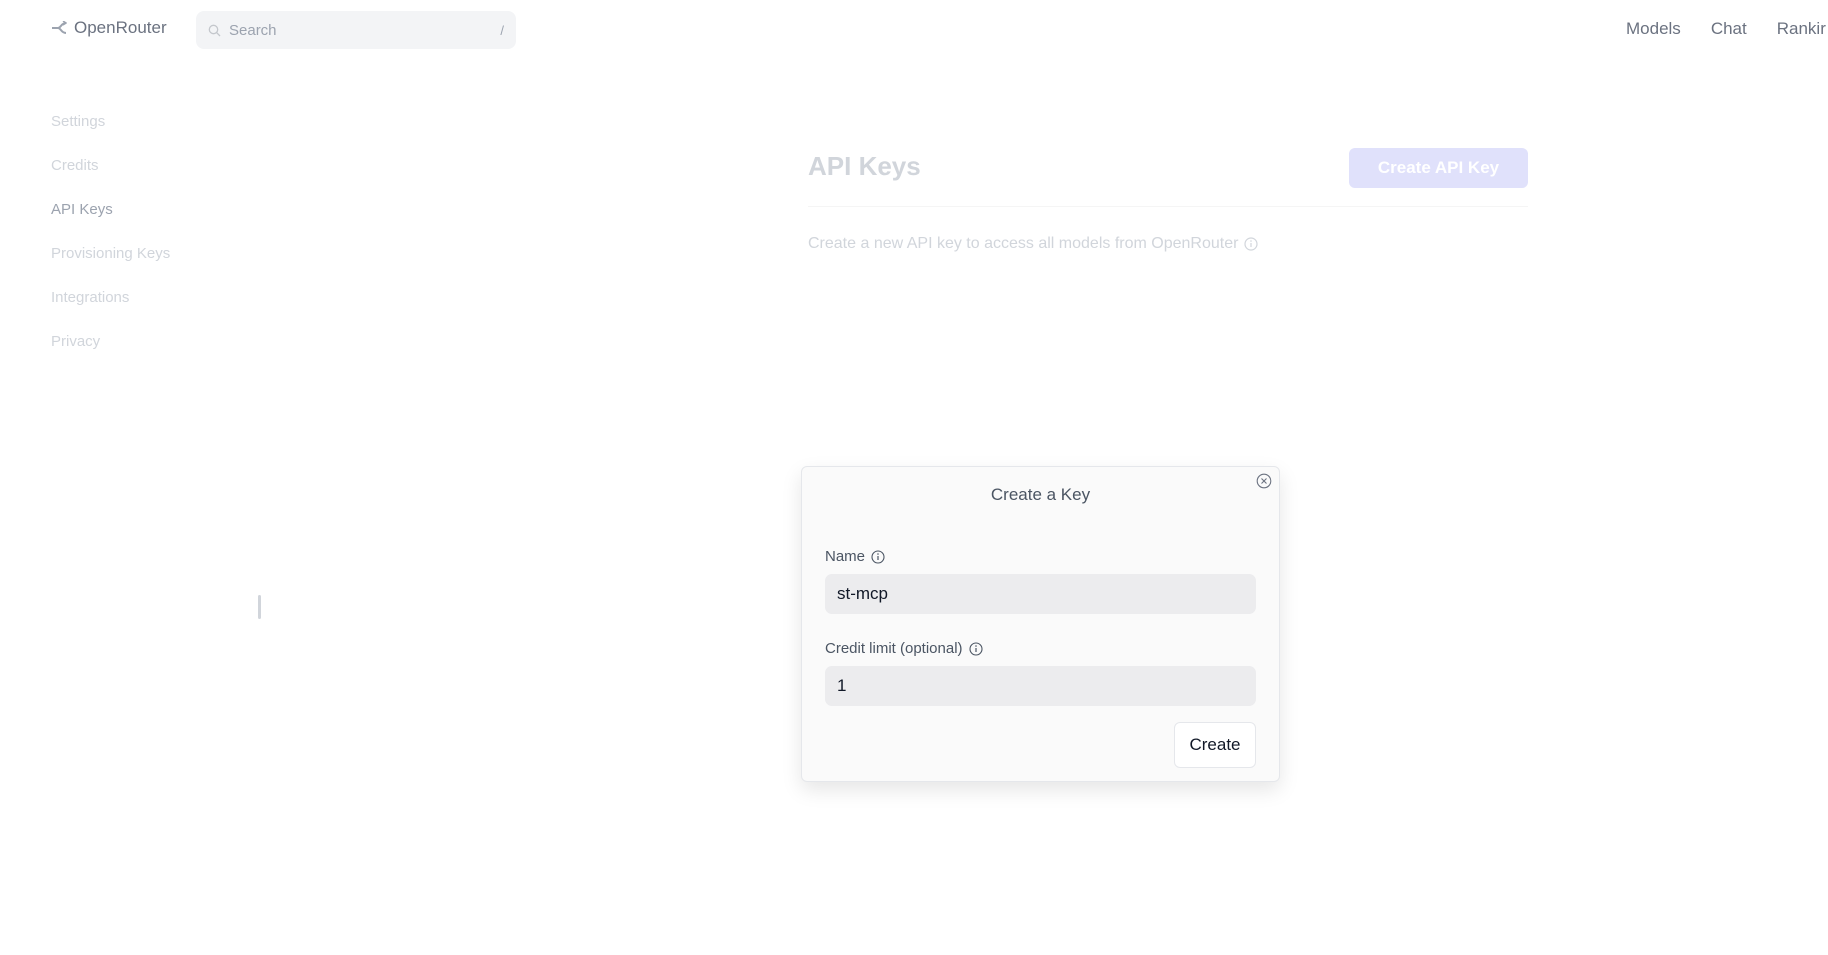 The image size is (1828, 955). Describe the element at coordinates (356, 30) in the screenshot. I see `search-box: Search /` at that location.